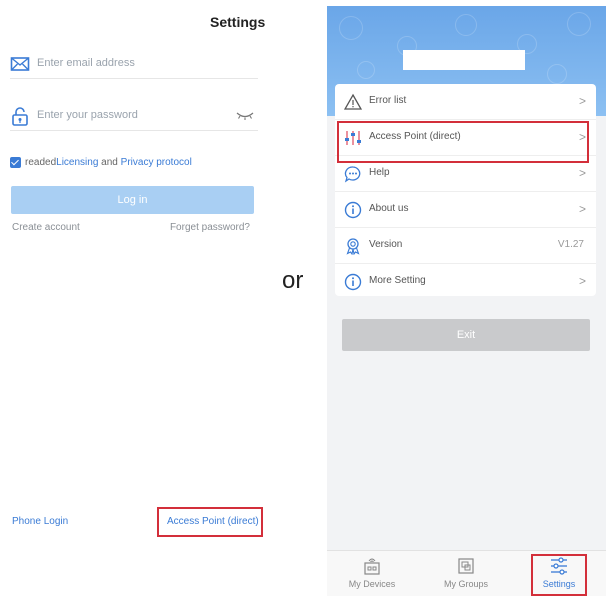  I want to click on user-name-bar, so click(464, 60).